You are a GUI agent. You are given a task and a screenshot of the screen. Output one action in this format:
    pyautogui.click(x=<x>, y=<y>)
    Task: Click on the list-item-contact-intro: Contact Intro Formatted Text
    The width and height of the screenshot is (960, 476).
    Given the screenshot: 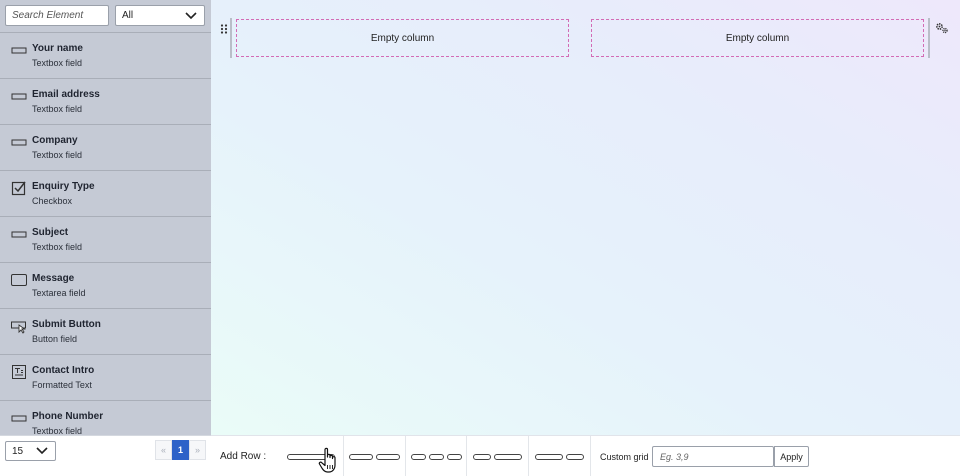 What is the action you would take?
    pyautogui.click(x=105, y=377)
    